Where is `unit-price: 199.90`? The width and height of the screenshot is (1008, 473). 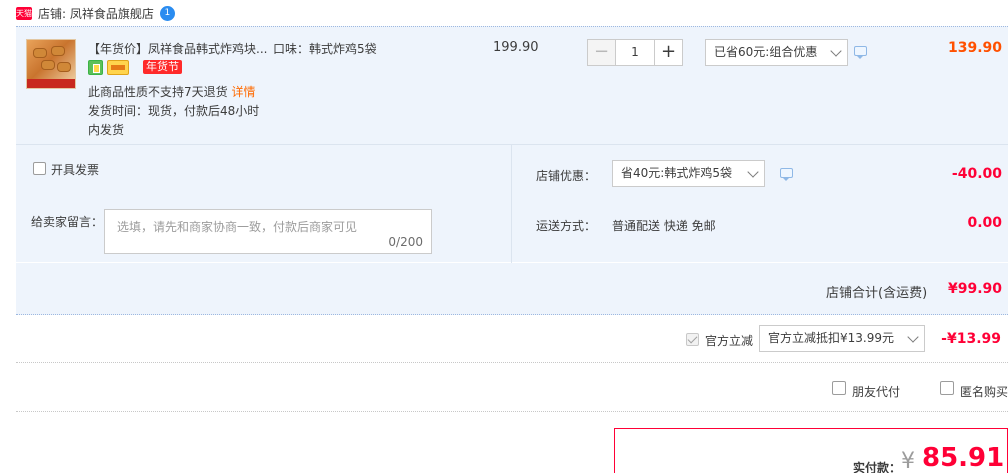
unit-price: 199.90 is located at coordinates (516, 47).